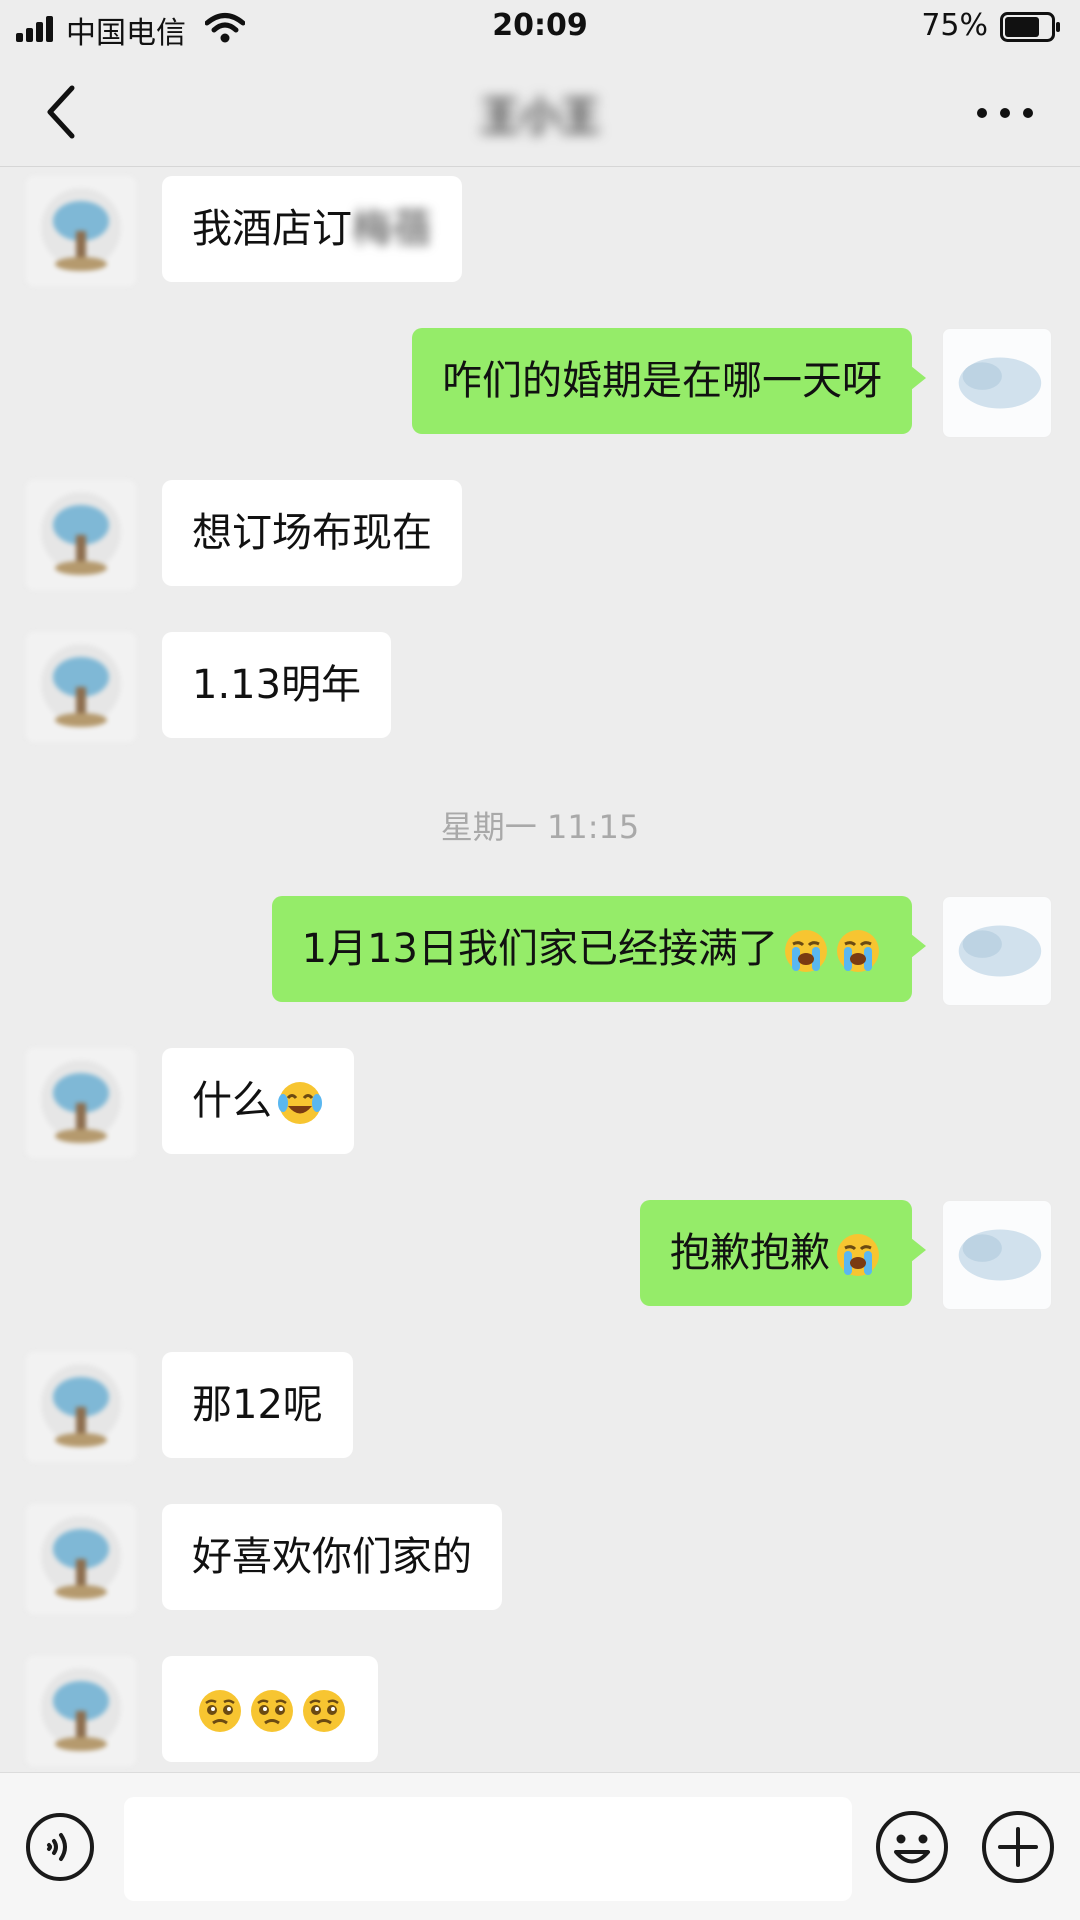  I want to click on message-bubble-incoming: 好喜欢你们家的, so click(332, 1557).